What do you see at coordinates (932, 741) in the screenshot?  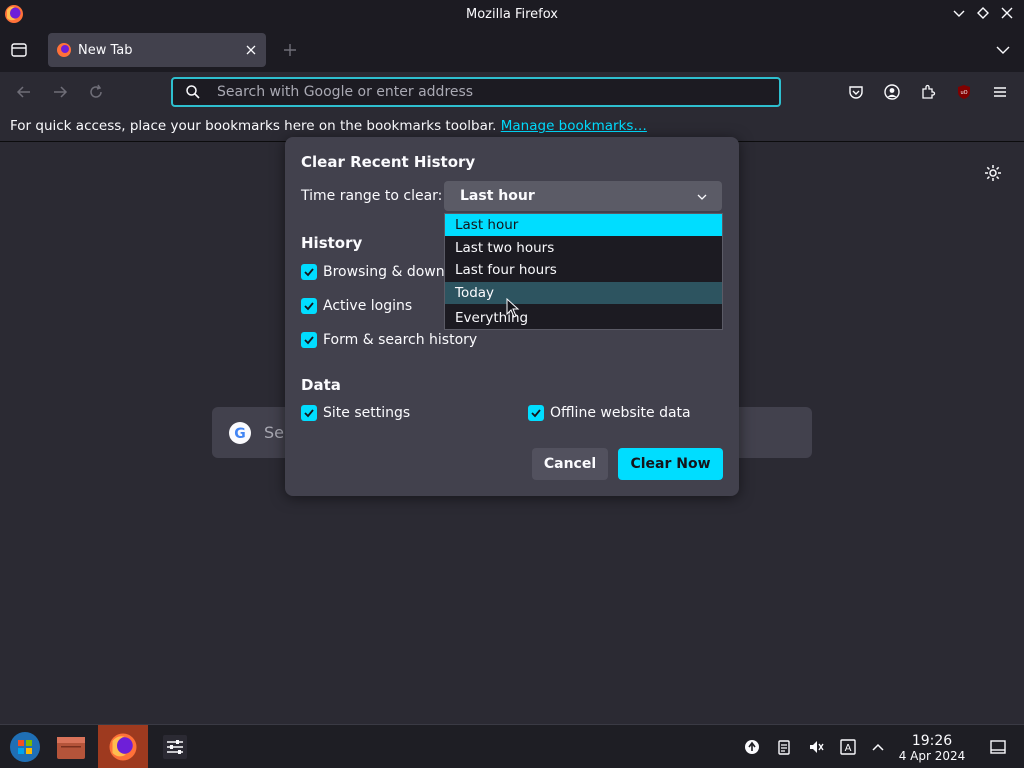 I see `clock-time: 19:26` at bounding box center [932, 741].